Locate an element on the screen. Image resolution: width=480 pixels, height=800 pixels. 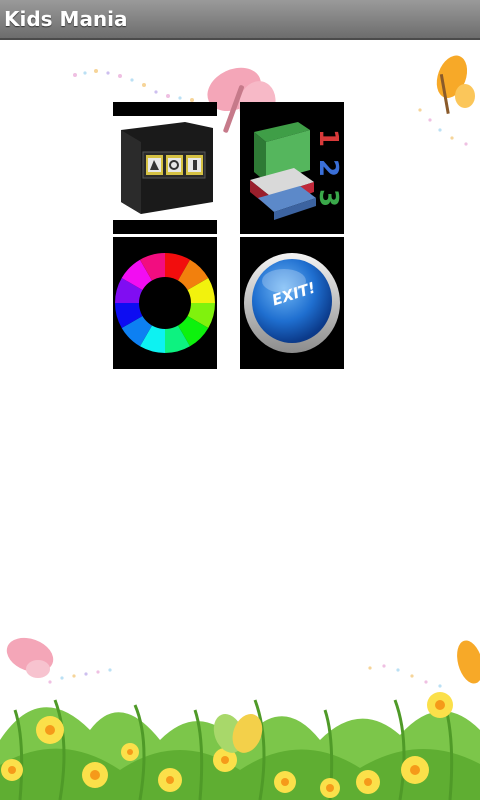
exit-button-icon: EXIT! is located at coordinates (292, 303).